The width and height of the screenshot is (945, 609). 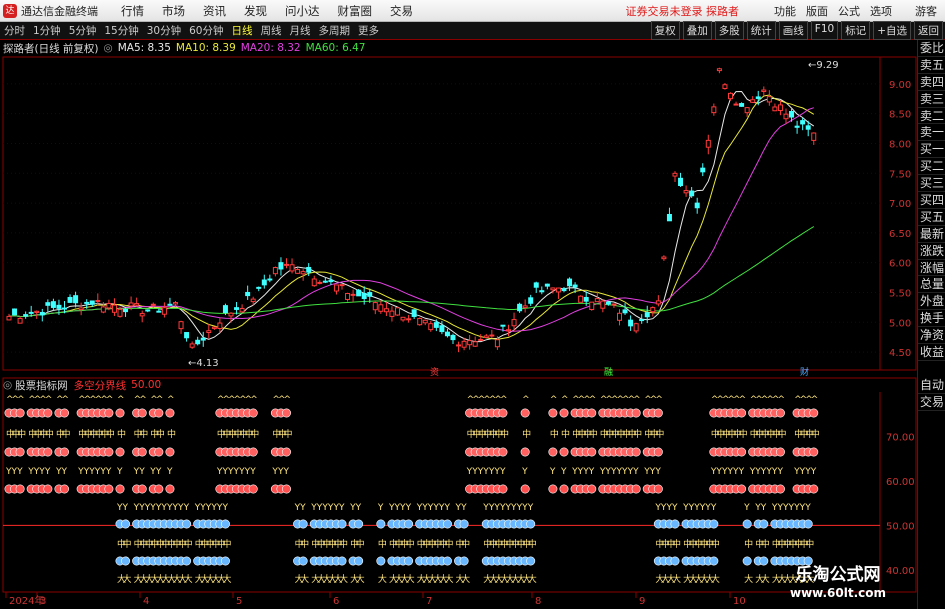 I want to click on side-panel-item: 卖五, so click(x=931, y=65).